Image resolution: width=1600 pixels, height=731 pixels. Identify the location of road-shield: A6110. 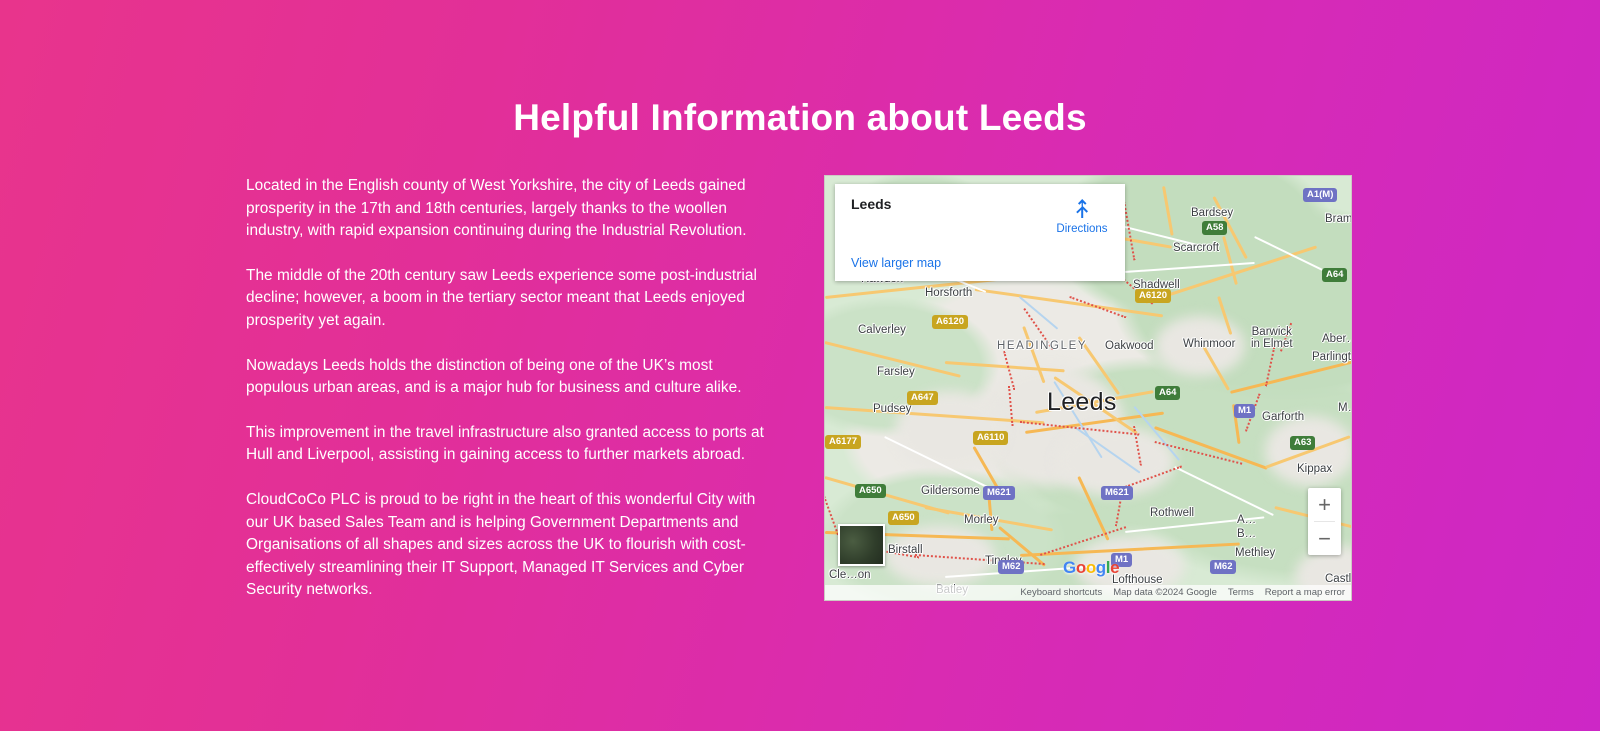
(991, 438).